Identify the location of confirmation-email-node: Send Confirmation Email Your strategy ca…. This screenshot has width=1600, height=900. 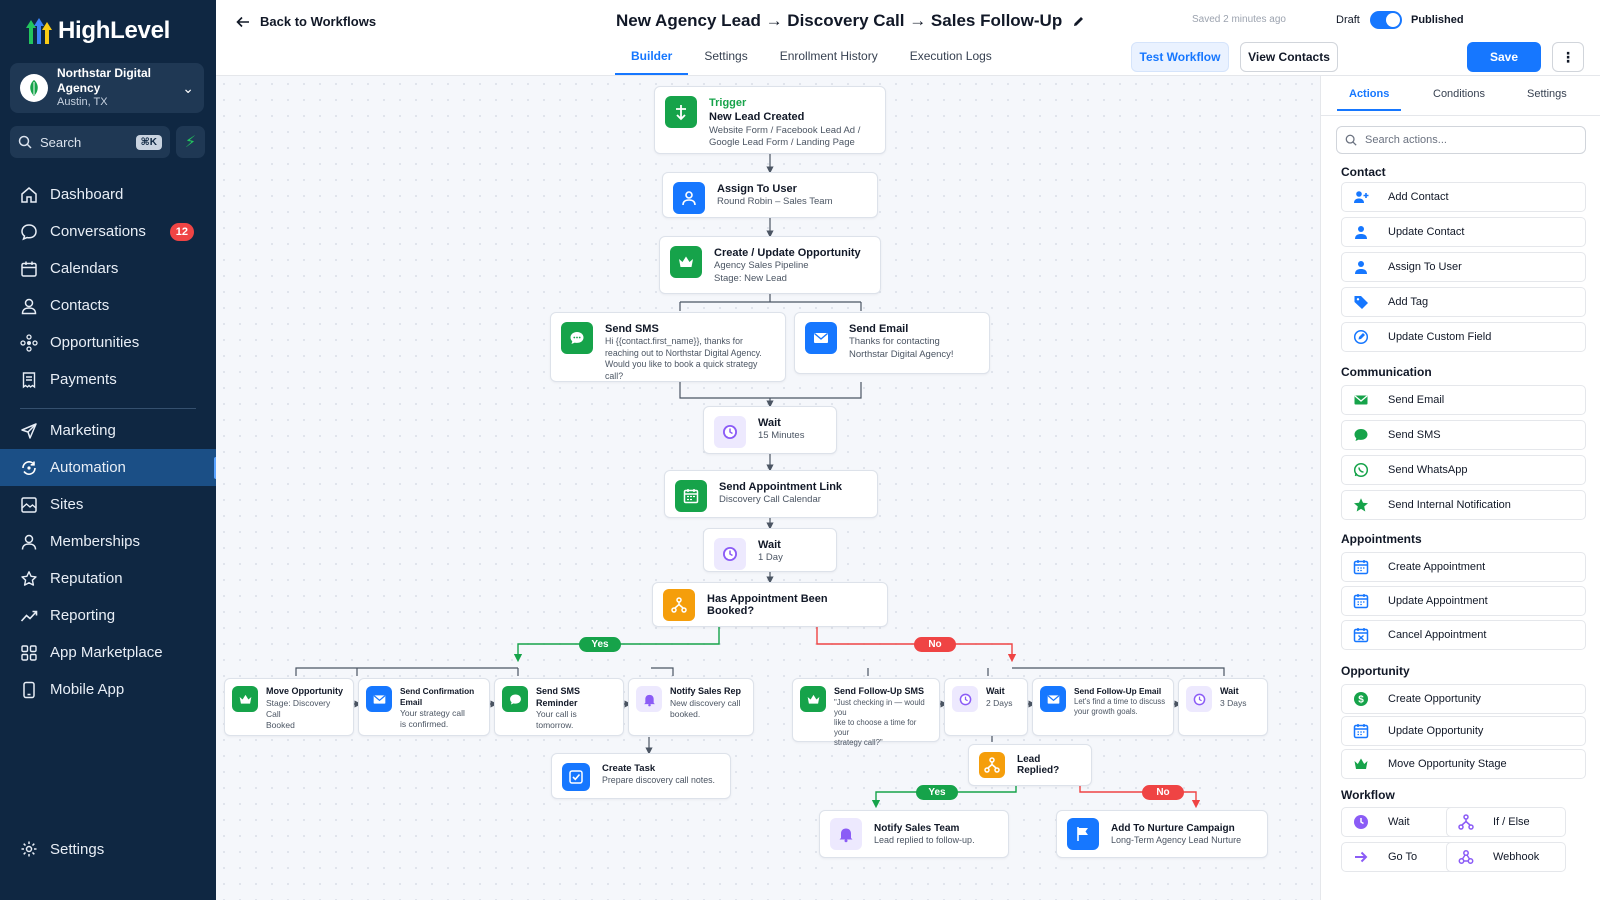
(424, 707).